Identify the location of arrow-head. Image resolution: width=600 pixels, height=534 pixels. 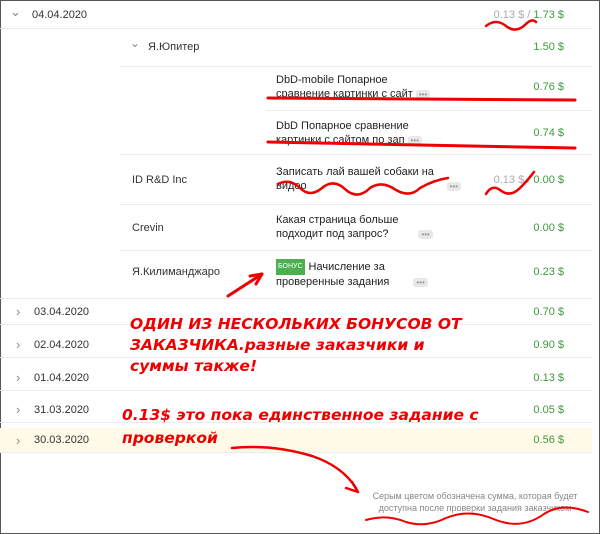
(352, 487).